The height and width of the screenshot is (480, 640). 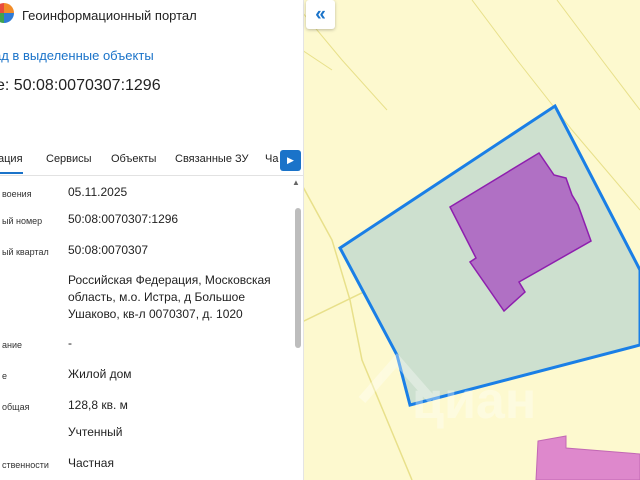 What do you see at coordinates (109, 15) in the screenshot?
I see `portal-title: Геоинформационный портал` at bounding box center [109, 15].